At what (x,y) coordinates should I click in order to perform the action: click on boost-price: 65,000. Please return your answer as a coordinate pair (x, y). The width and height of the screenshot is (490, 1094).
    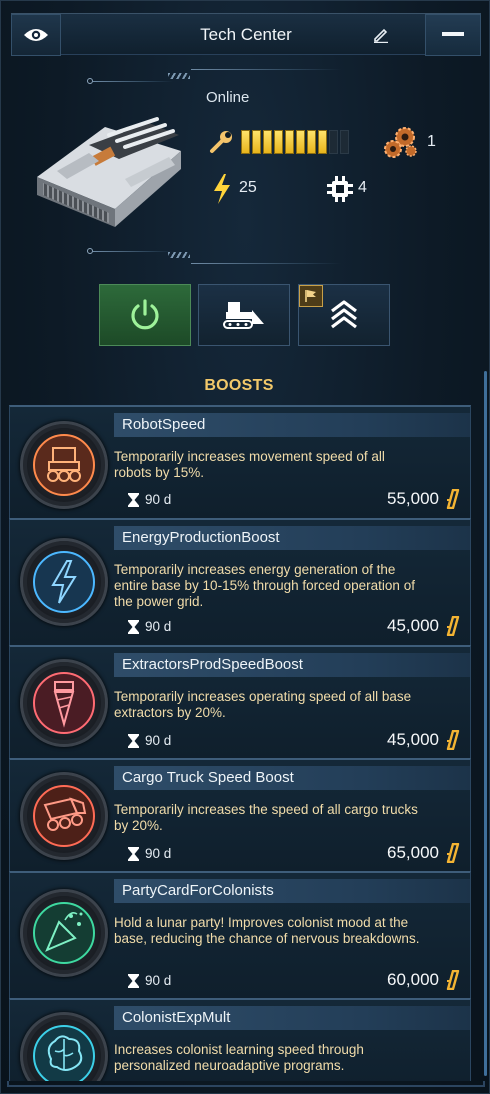
    Looking at the image, I should click on (423, 853).